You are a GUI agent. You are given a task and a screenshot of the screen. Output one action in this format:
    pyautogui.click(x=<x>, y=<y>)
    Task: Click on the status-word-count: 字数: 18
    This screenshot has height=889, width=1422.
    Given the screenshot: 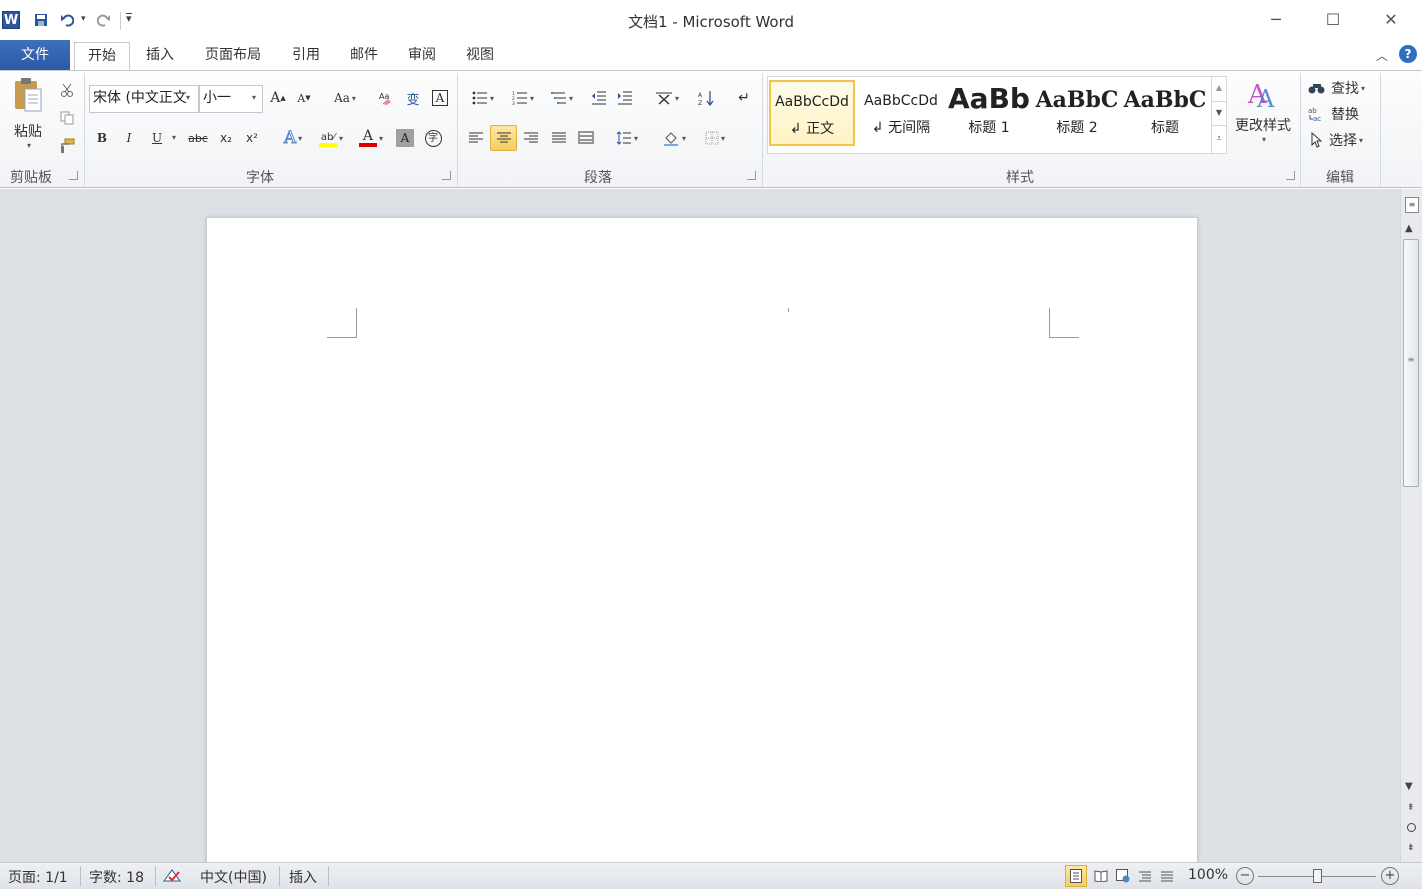 What is the action you would take?
    pyautogui.click(x=116, y=877)
    